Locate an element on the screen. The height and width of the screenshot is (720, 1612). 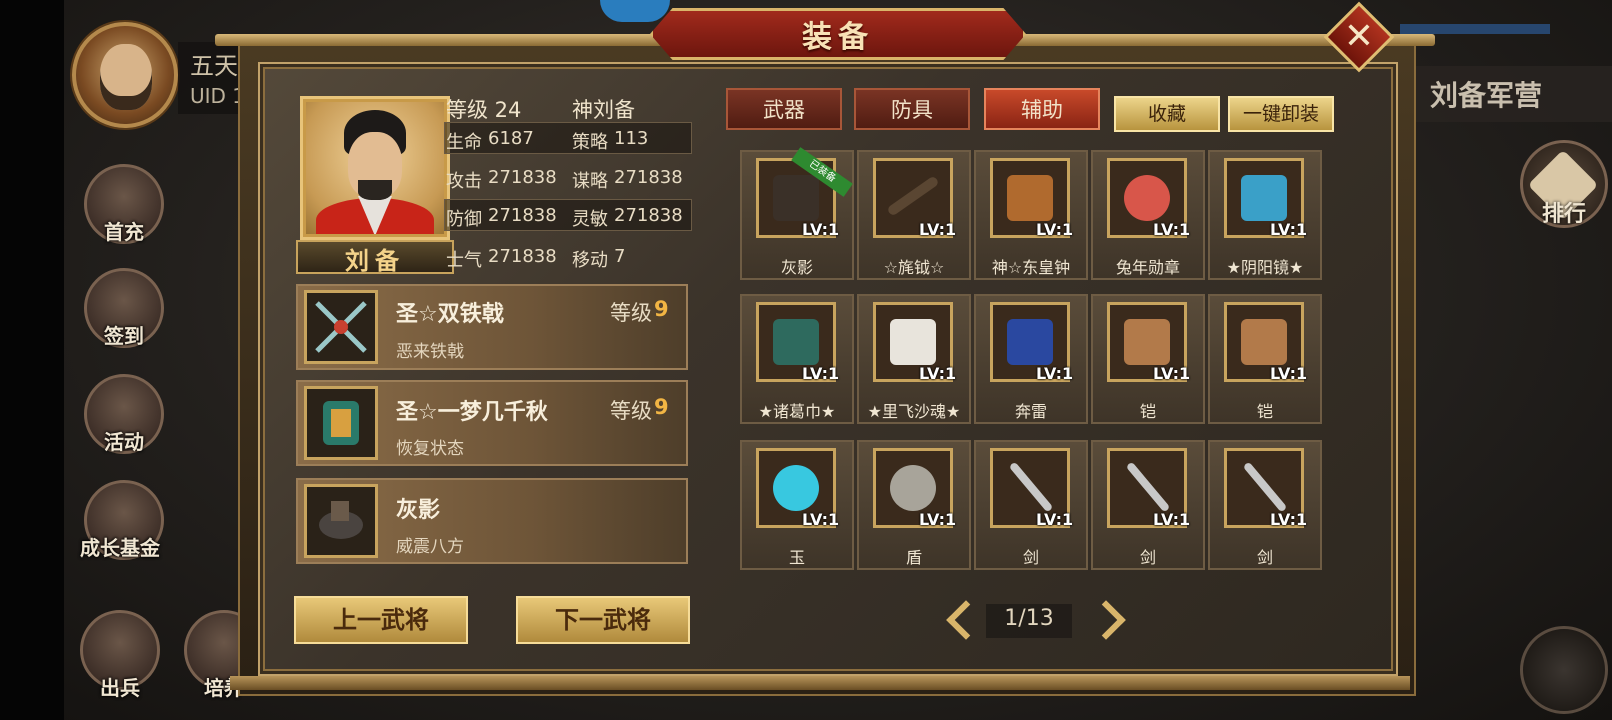
menu-button is located at coordinates (1564, 670).